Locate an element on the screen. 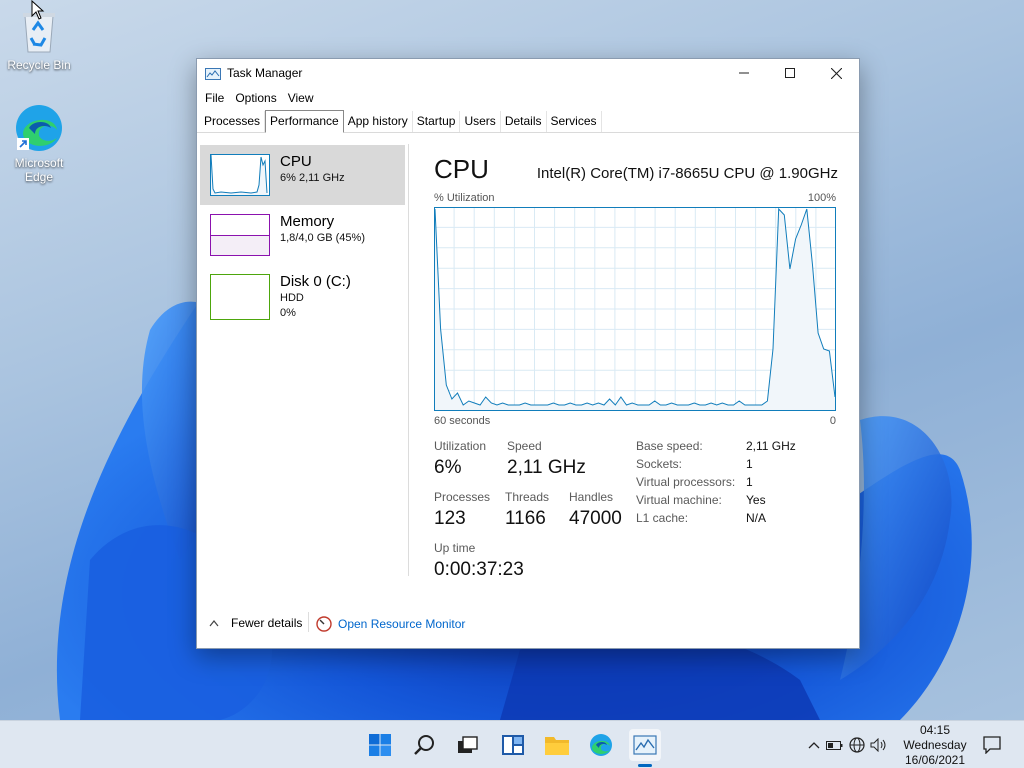 The image size is (1024, 768). close-button is located at coordinates (836, 73).